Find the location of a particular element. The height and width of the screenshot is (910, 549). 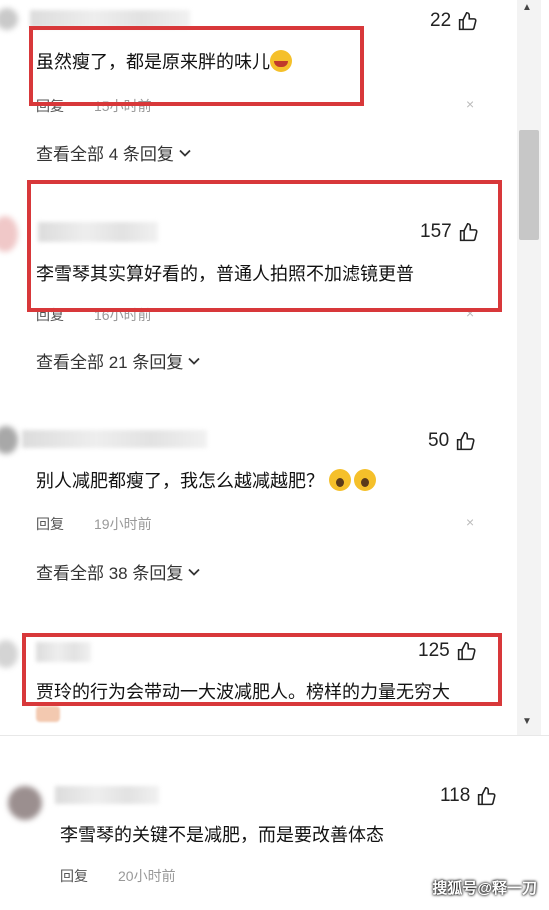

scrollbar-thumb is located at coordinates (529, 185).